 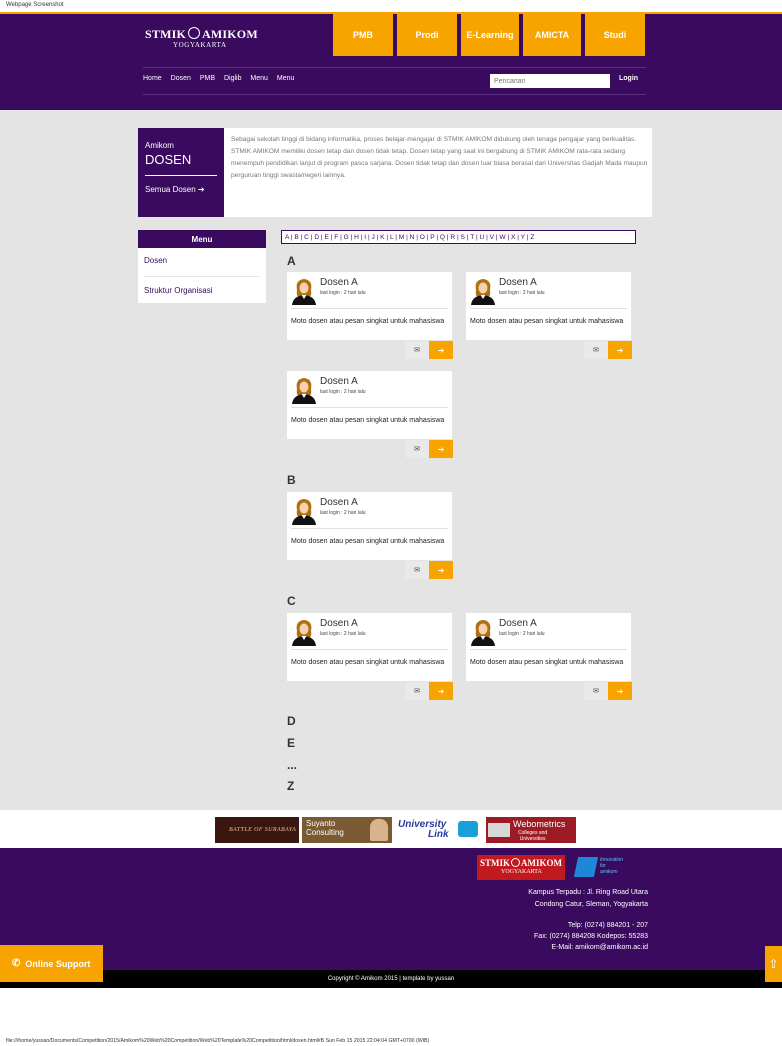 What do you see at coordinates (550, 81) in the screenshot?
I see `search-input` at bounding box center [550, 81].